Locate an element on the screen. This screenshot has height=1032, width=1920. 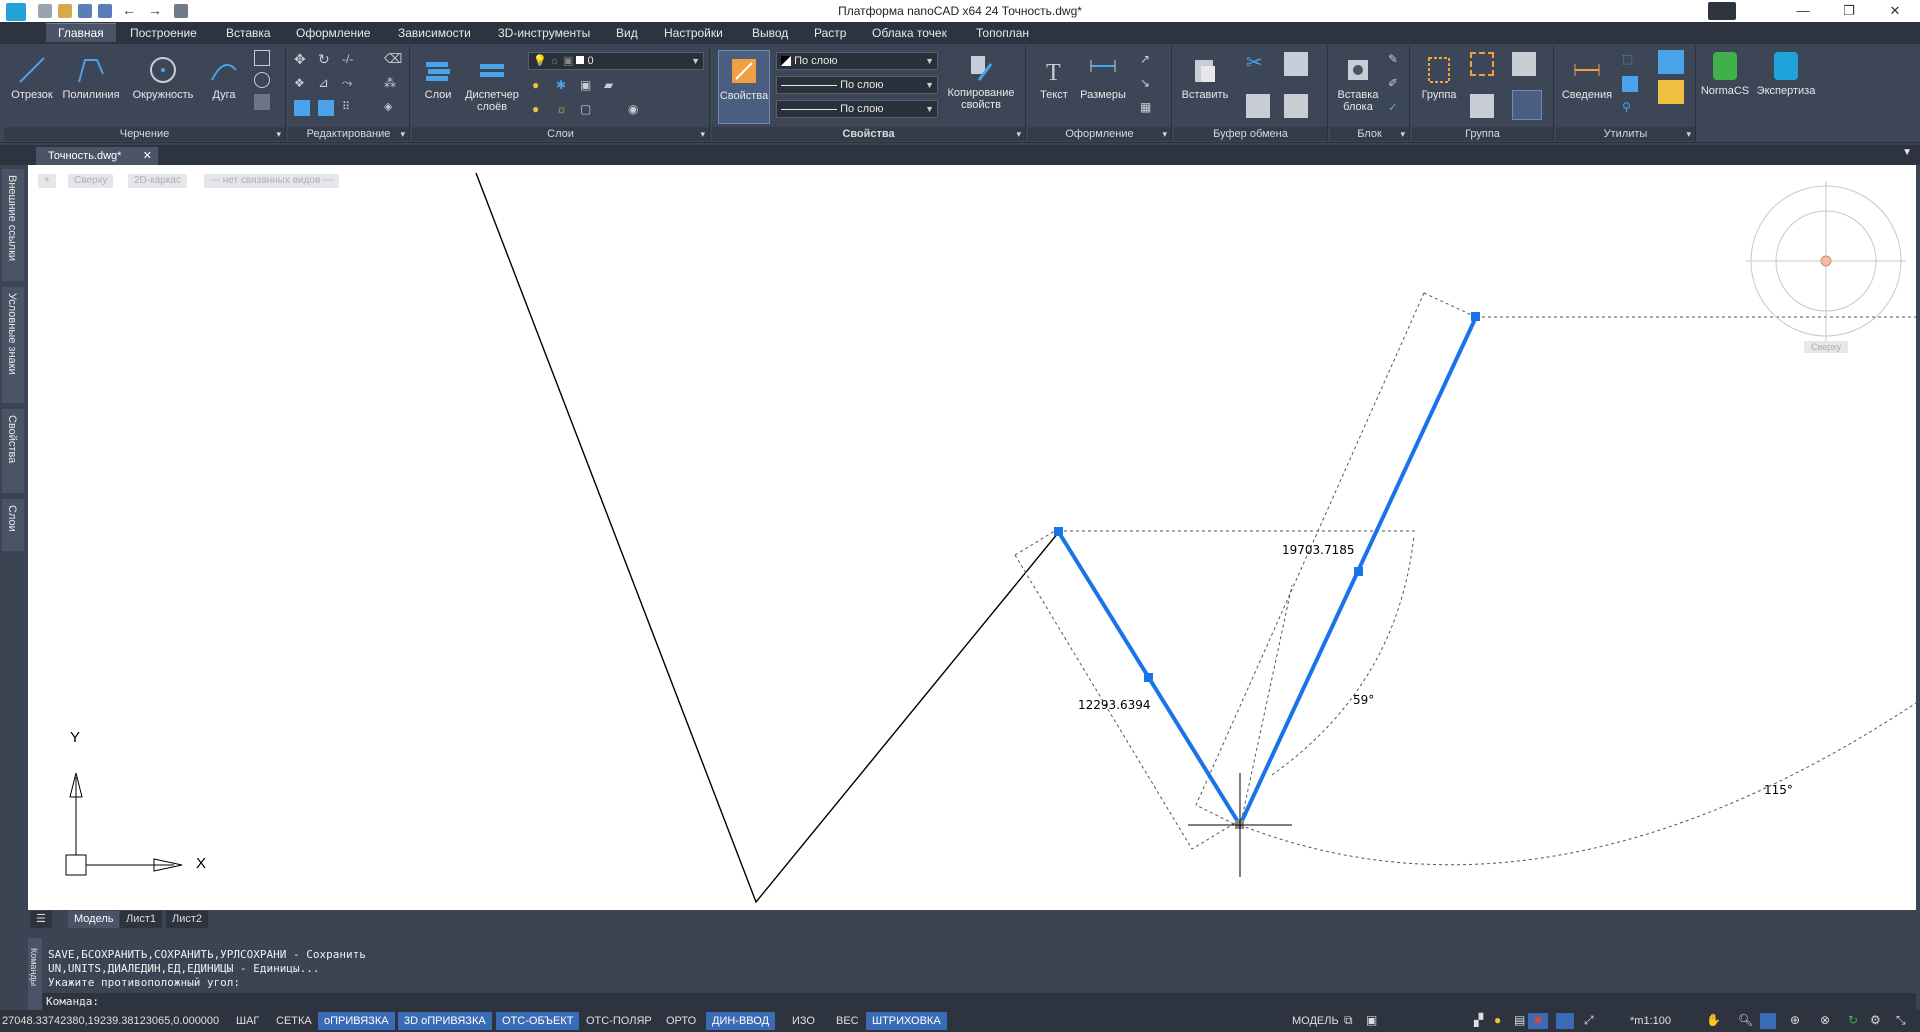
info-button: Сведения is located at coordinates (1587, 77).